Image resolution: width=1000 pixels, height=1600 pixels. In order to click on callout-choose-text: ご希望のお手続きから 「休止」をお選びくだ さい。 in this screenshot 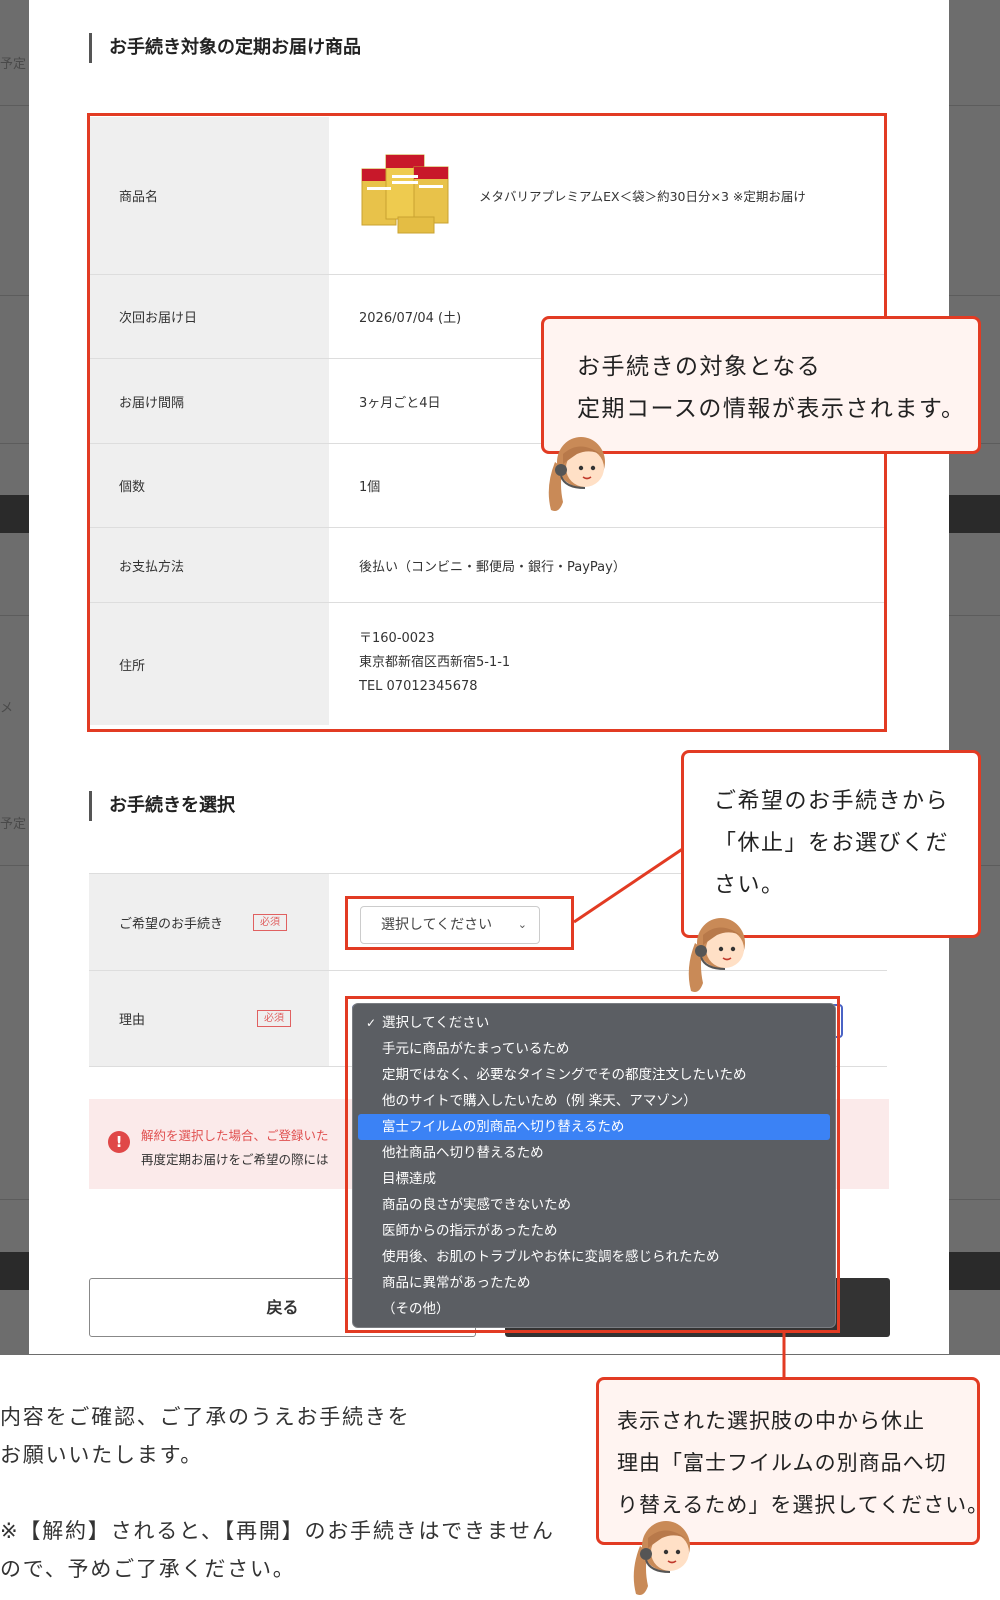, I will do `click(832, 843)`.